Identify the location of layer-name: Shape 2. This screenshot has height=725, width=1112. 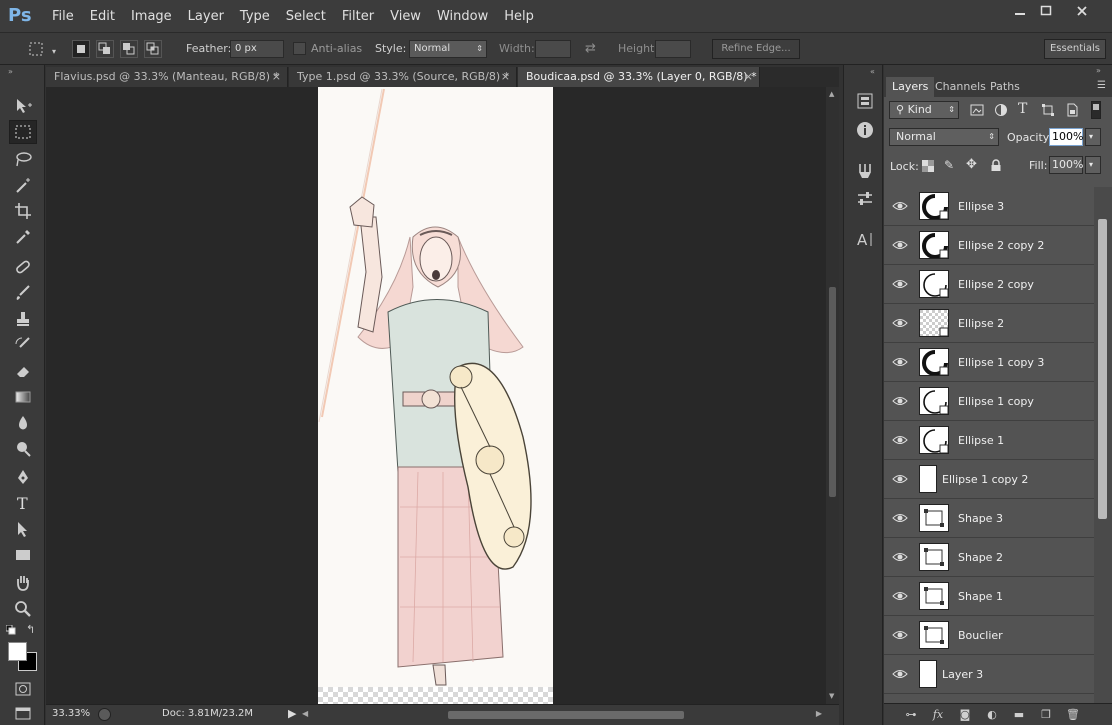
(980, 557).